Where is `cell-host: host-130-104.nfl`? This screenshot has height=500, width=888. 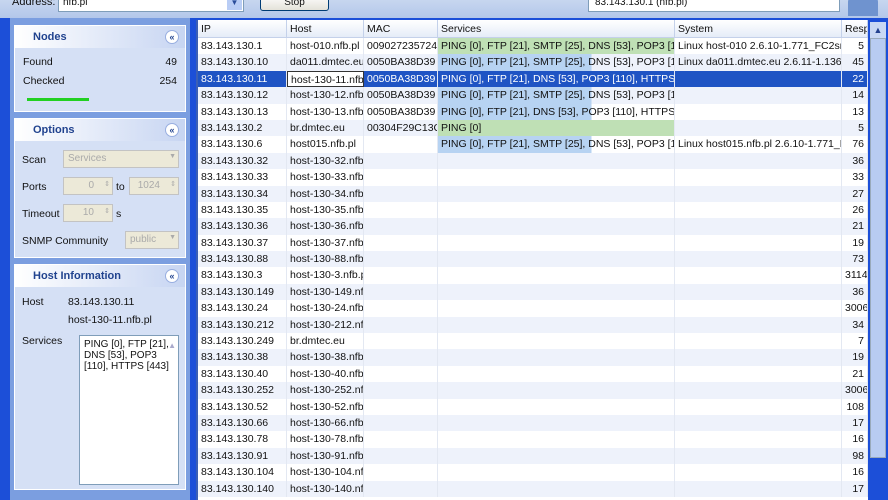 cell-host: host-130-104.nfl is located at coordinates (325, 472).